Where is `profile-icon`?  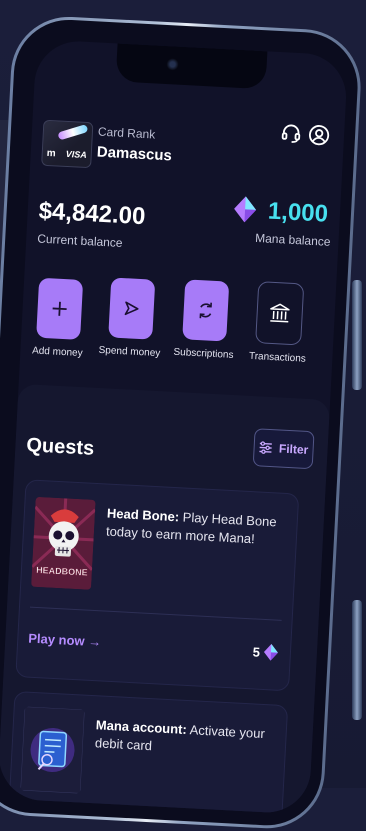
profile-icon is located at coordinates (319, 135).